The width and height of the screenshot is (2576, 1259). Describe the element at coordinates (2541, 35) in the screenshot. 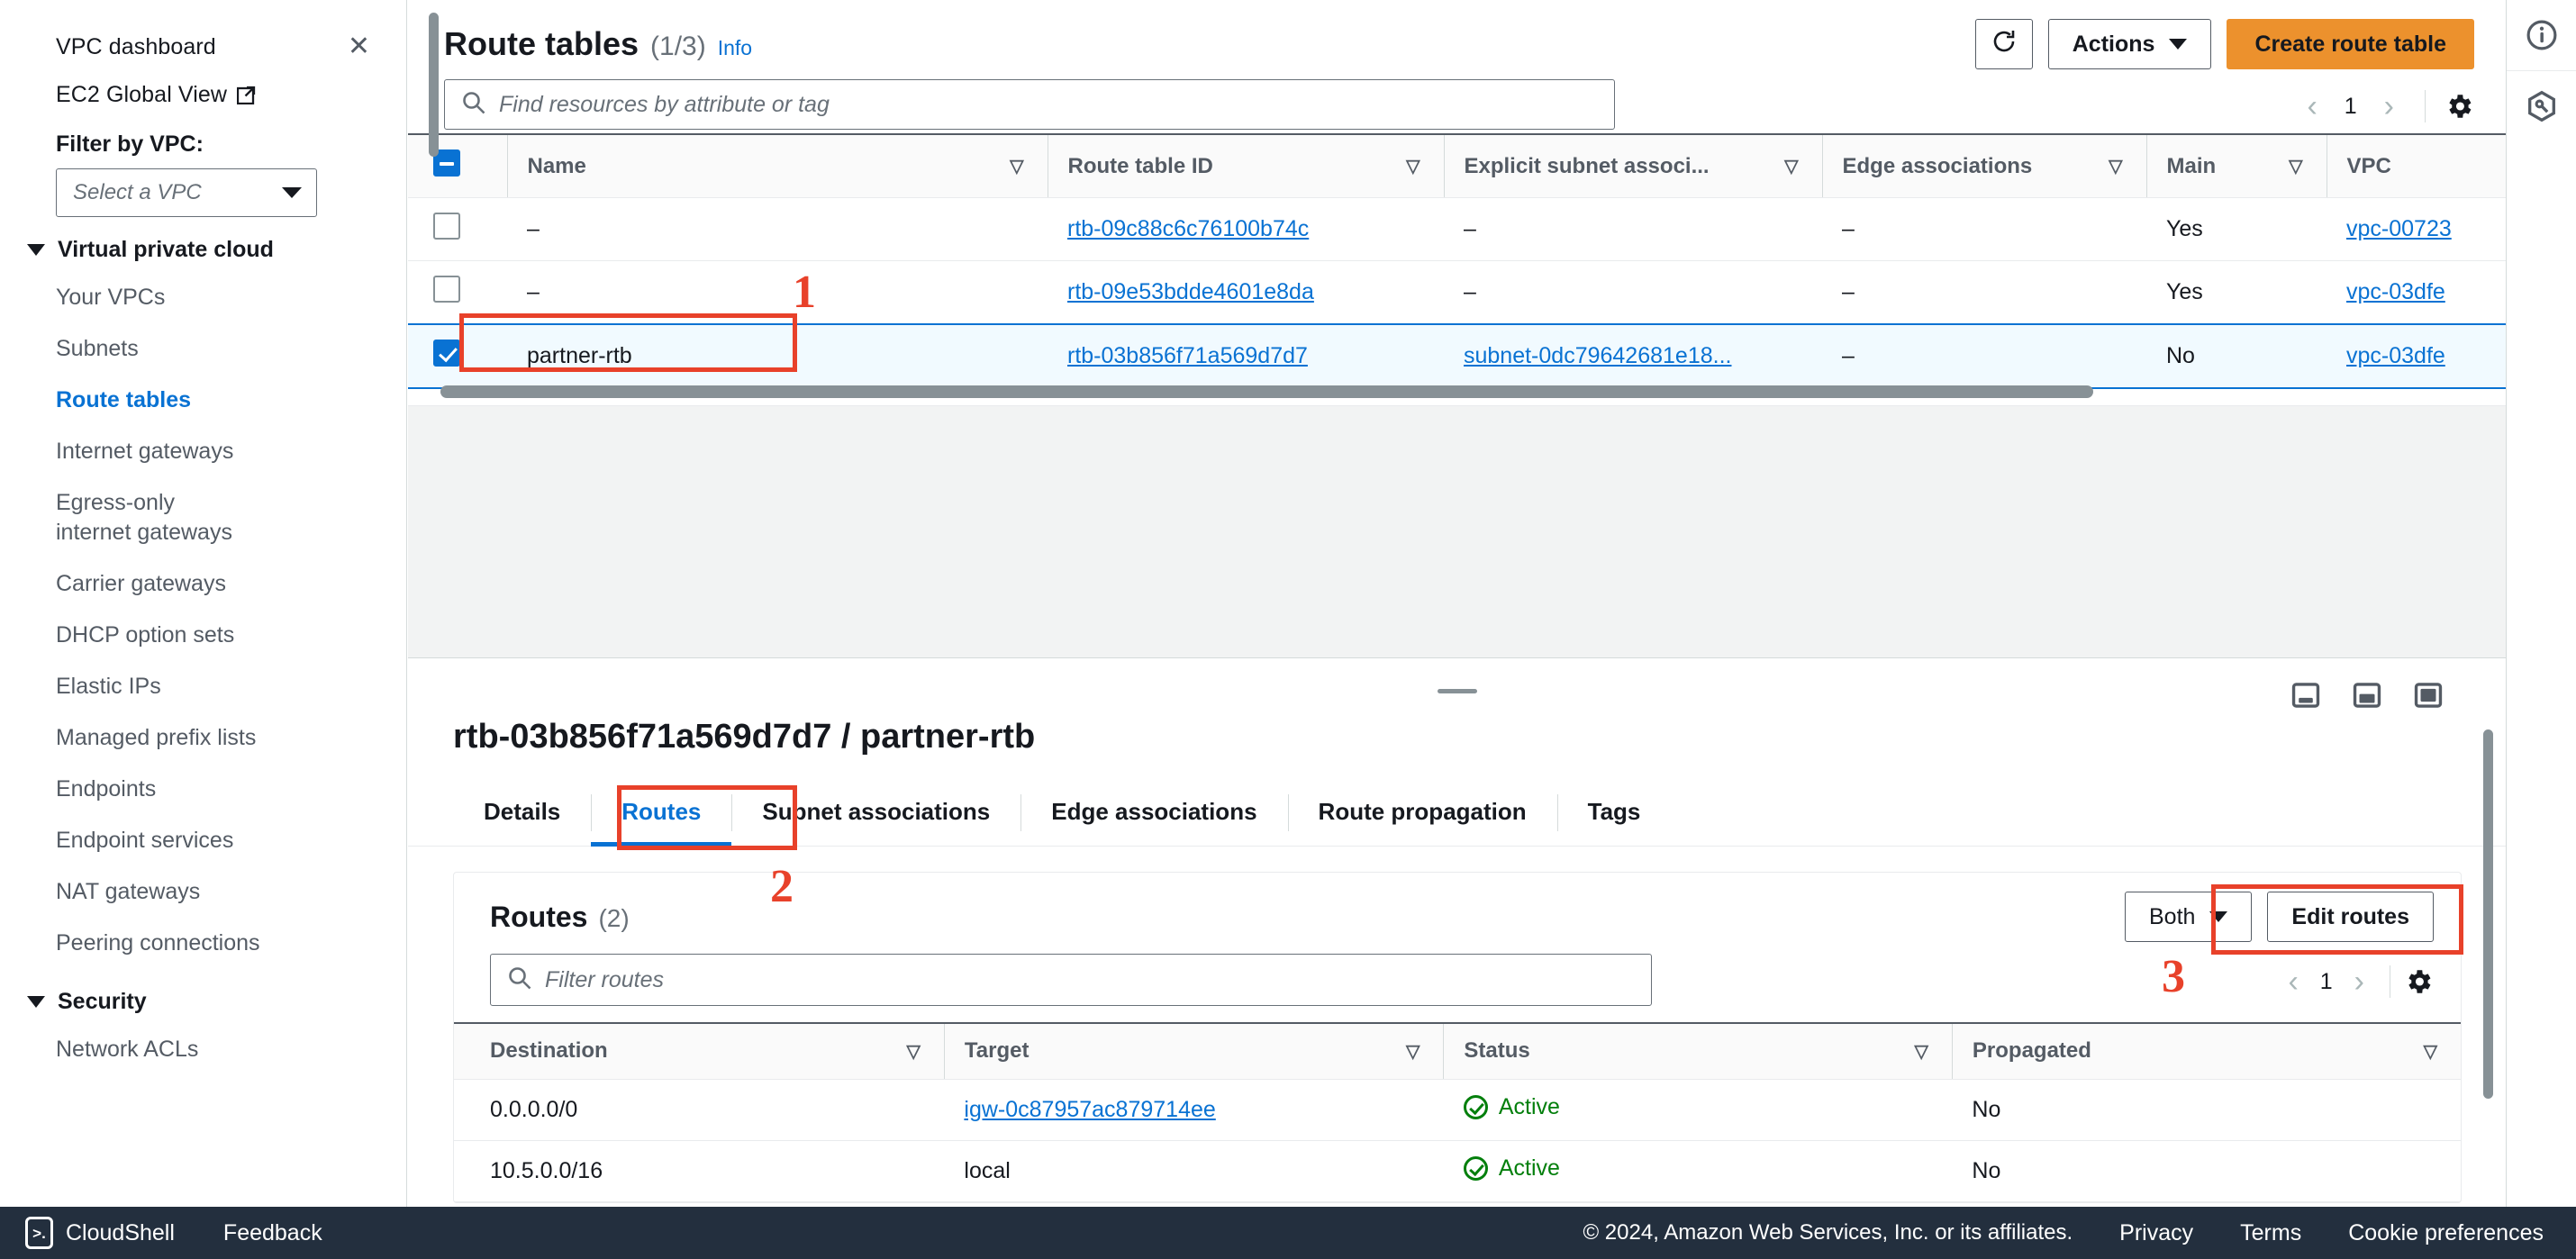

I see `info-icon` at that location.